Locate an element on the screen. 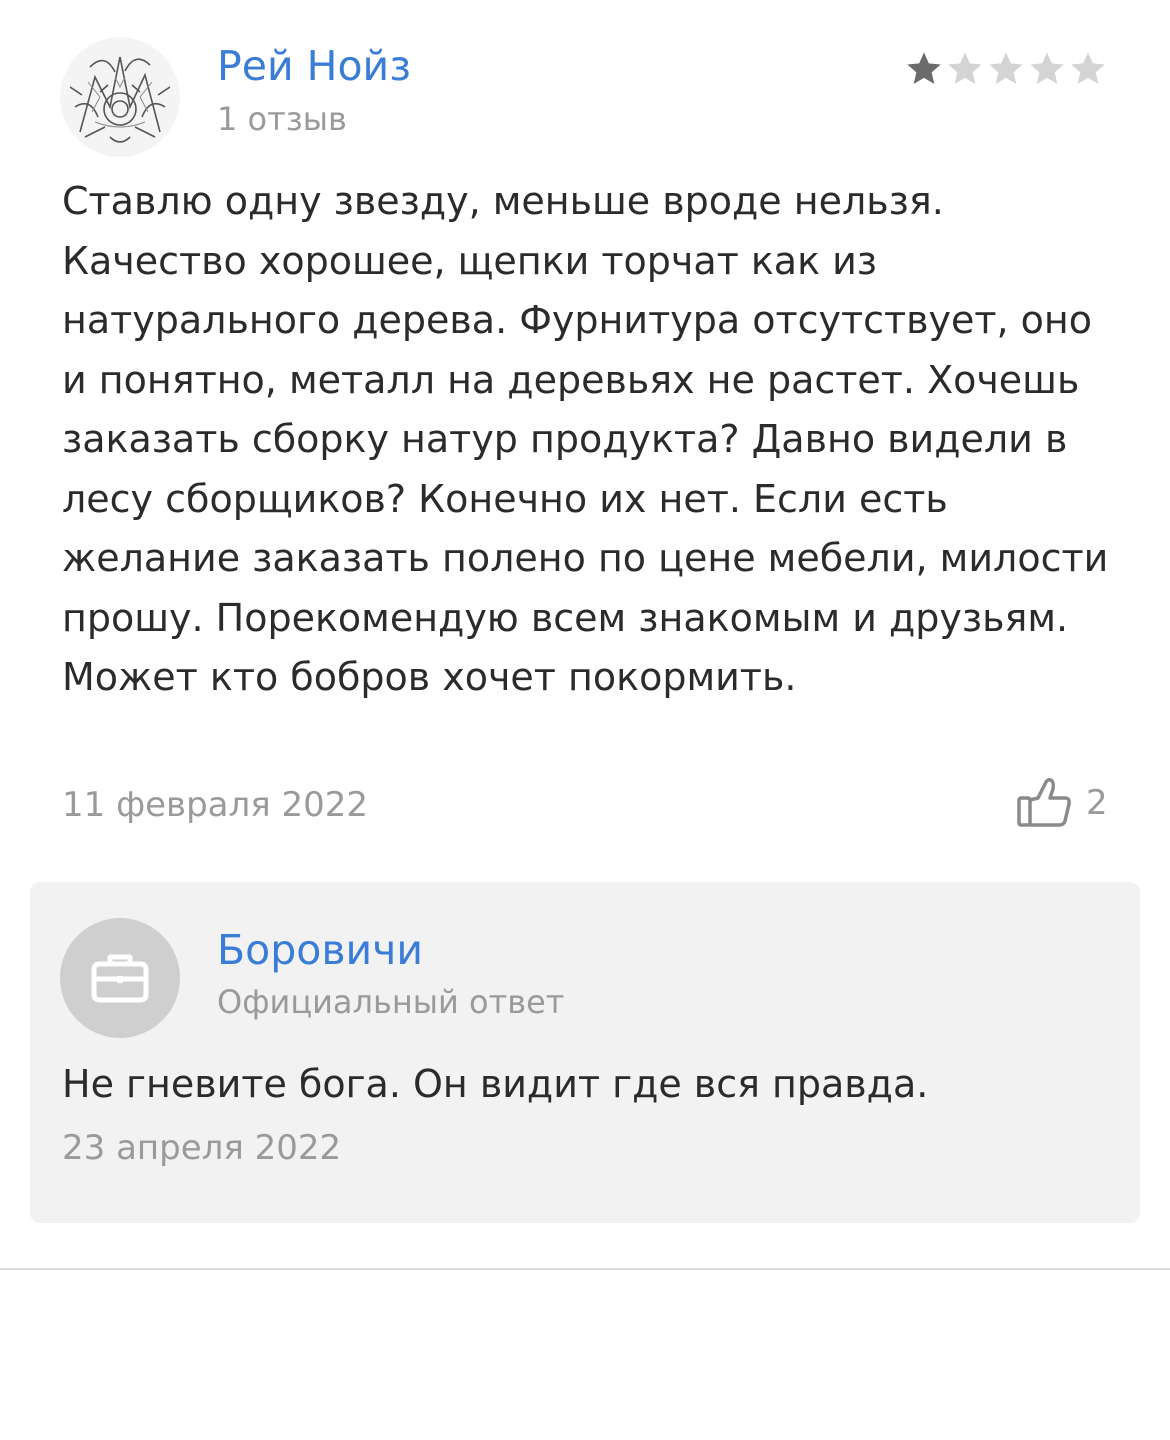 The image size is (1170, 1440). like-count: 2 is located at coordinates (1097, 803).